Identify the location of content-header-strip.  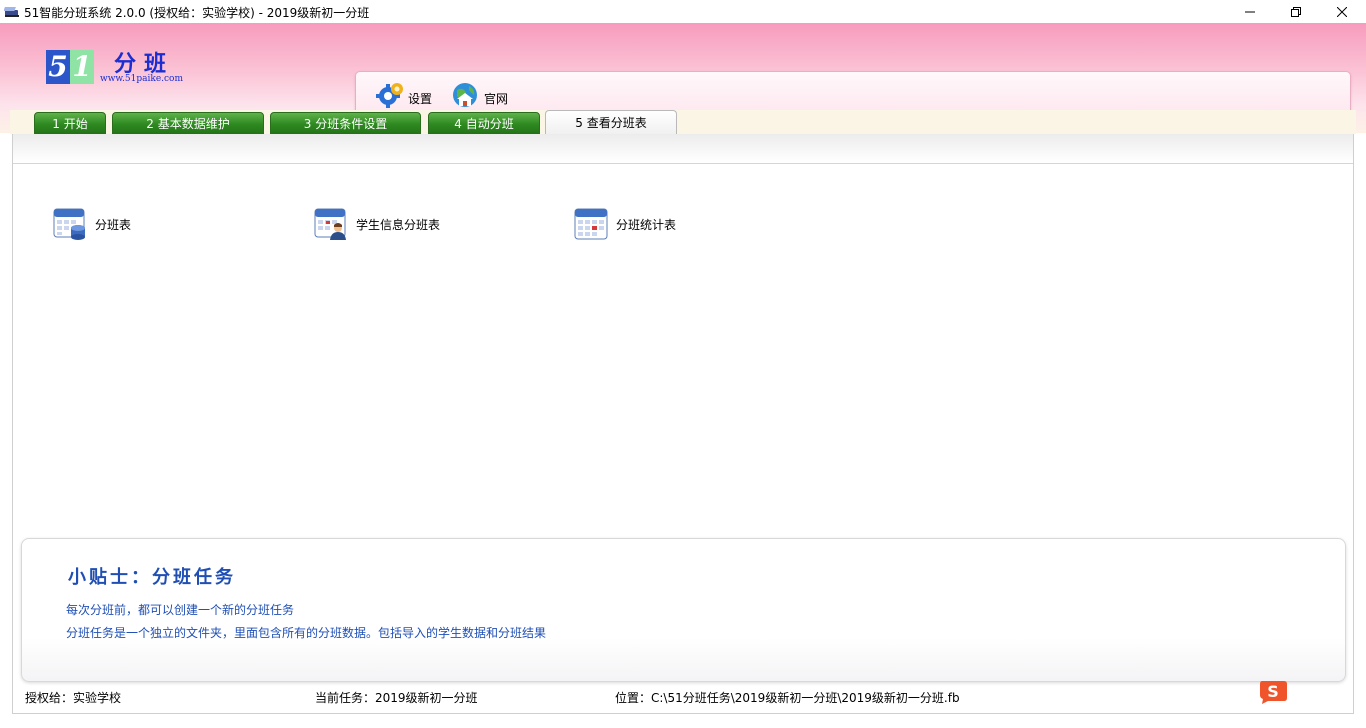
(683, 149).